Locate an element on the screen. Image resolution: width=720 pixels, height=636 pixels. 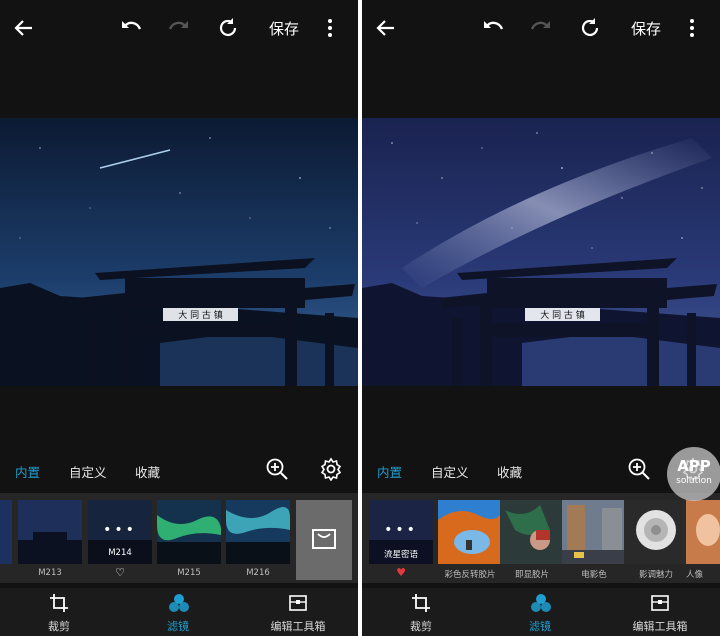
favorite-heart-icon: ♡ is located at coordinates (120, 572).